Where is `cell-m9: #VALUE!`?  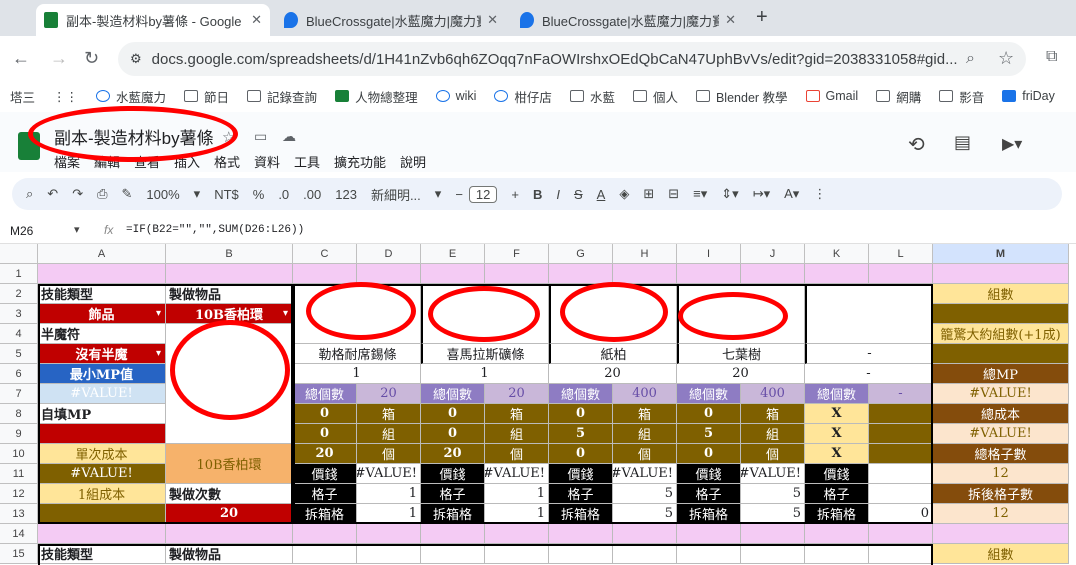 cell-m9: #VALUE! is located at coordinates (1001, 434).